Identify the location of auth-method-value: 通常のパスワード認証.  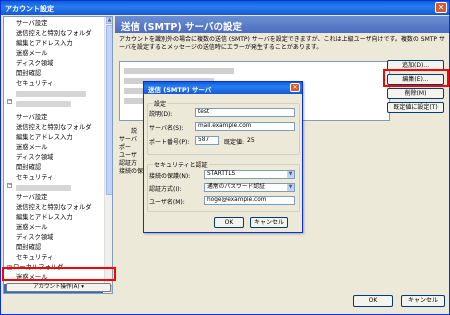
(236, 187).